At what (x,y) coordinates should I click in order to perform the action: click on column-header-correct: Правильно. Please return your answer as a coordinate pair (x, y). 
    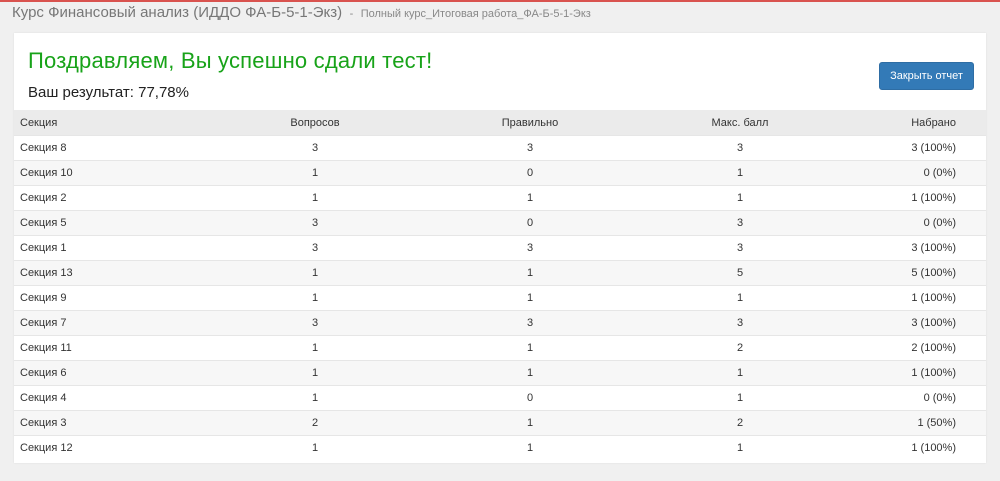
    Looking at the image, I should click on (530, 123).